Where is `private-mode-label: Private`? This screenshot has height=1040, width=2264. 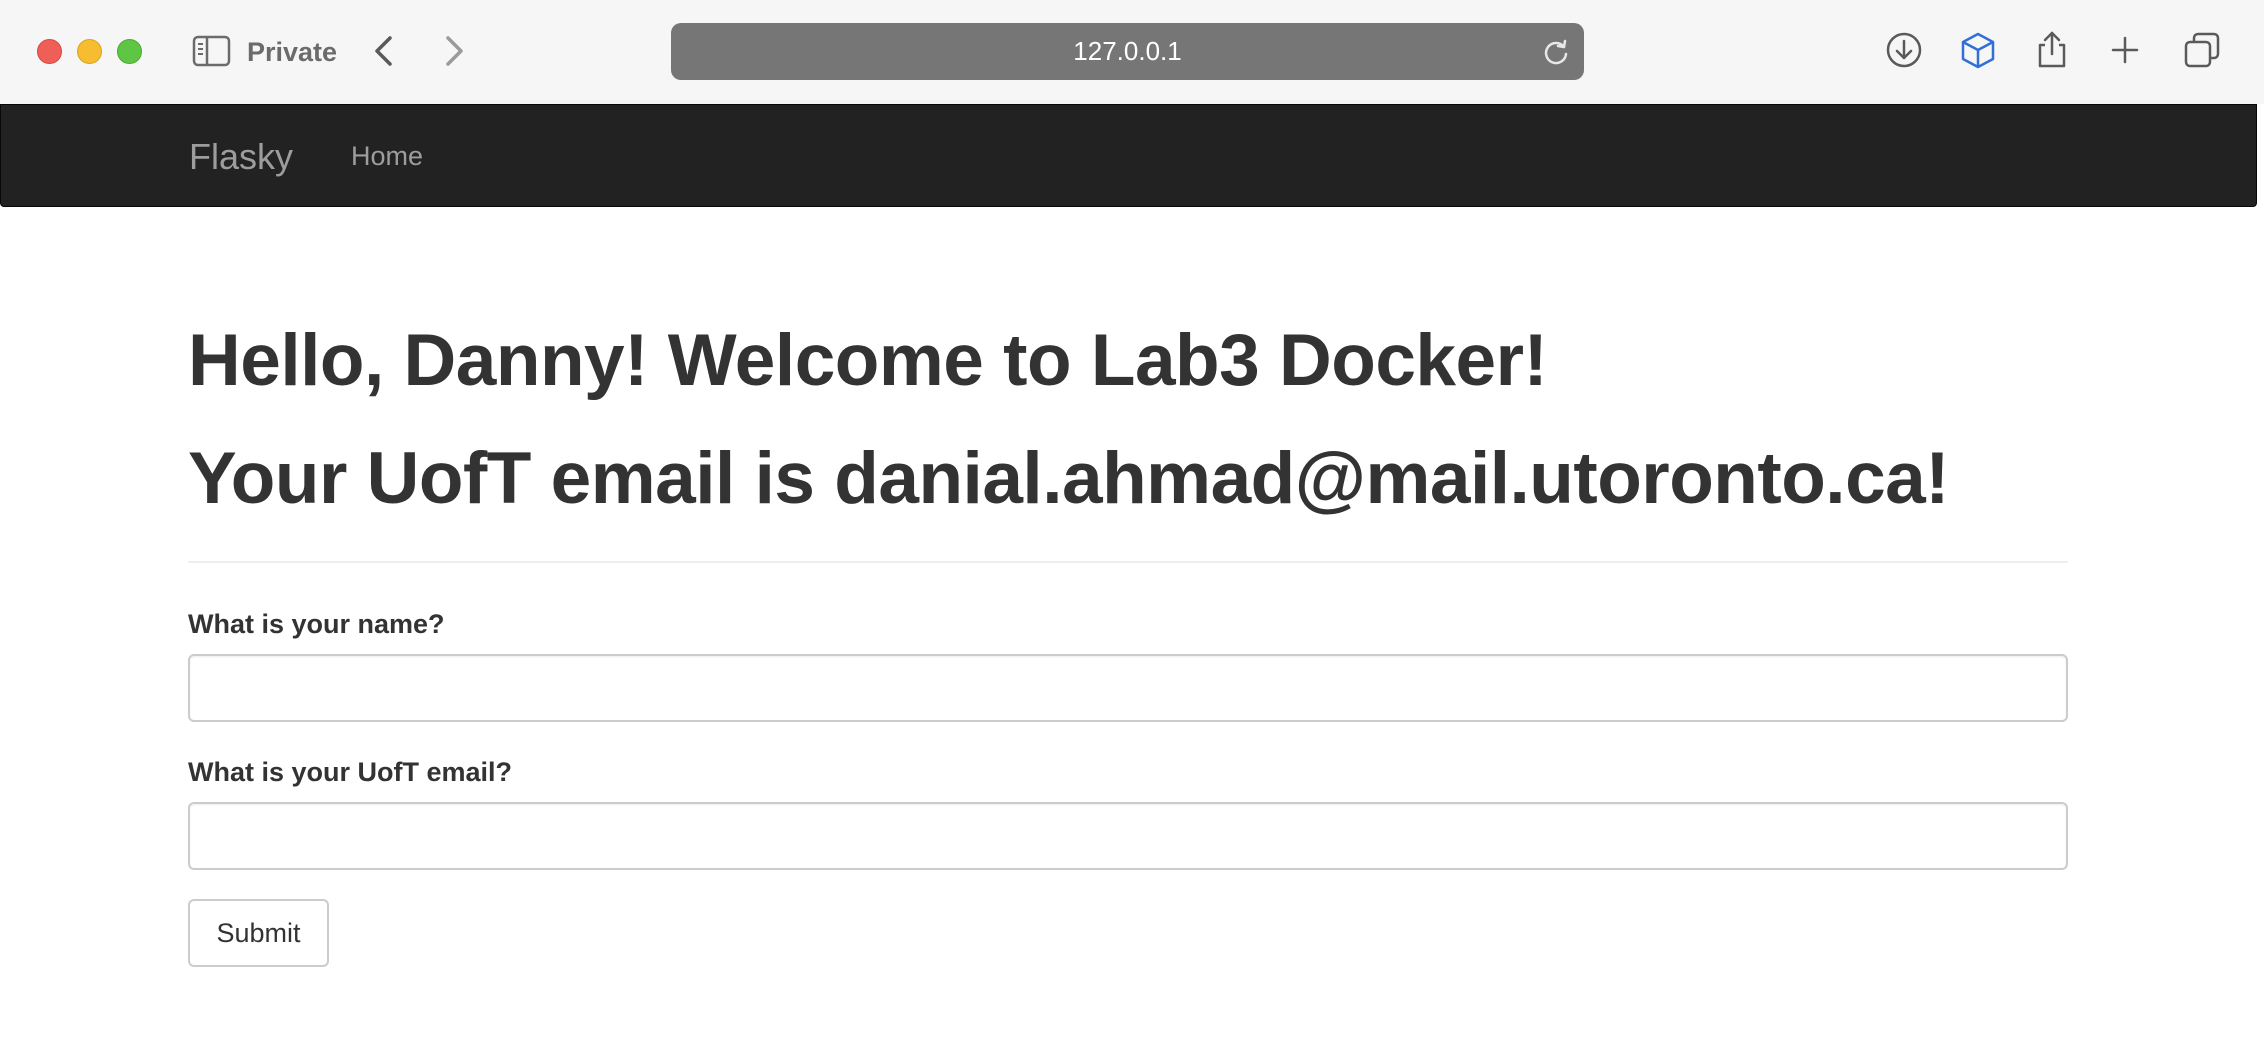 private-mode-label: Private is located at coordinates (292, 52).